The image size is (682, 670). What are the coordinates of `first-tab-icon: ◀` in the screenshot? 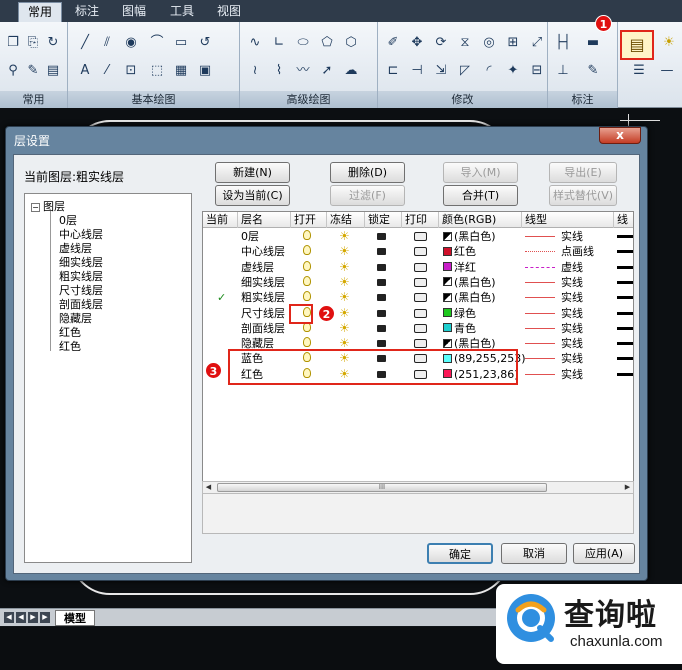 It's located at (9, 617).